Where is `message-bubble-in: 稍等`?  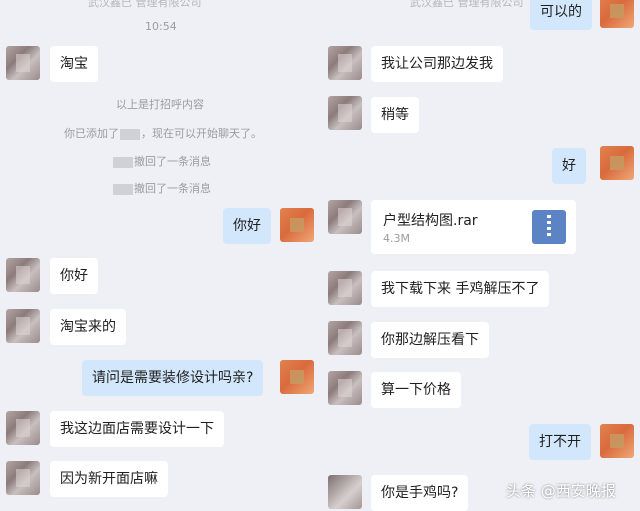 message-bubble-in: 稍等 is located at coordinates (395, 115).